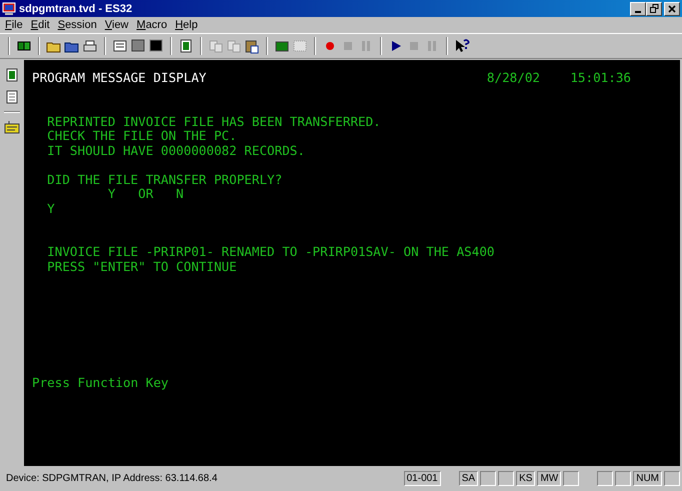 The width and height of the screenshot is (682, 491). I want to click on message-text: IT SHOULD HAVE 0000000082 RECORDS., so click(176, 151).